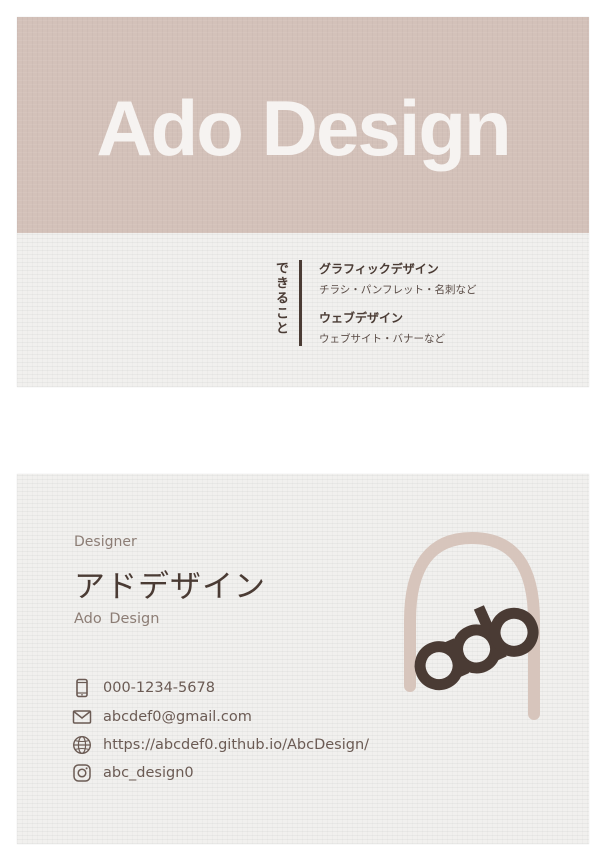 The height and width of the screenshot is (865, 609). What do you see at coordinates (379, 269) in the screenshot?
I see `service-title: グラフィックデザイン` at bounding box center [379, 269].